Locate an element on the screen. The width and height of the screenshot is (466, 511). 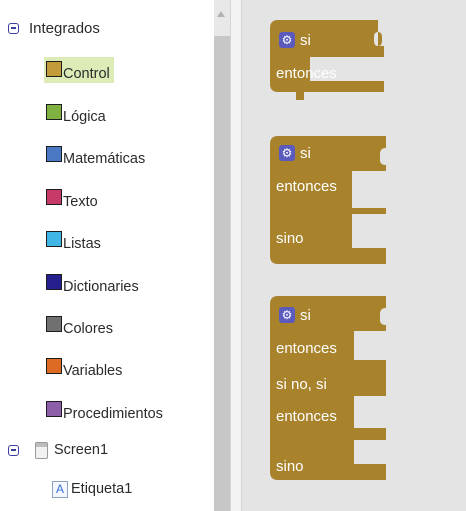
category-variables: Variables is located at coordinates (85, 367).